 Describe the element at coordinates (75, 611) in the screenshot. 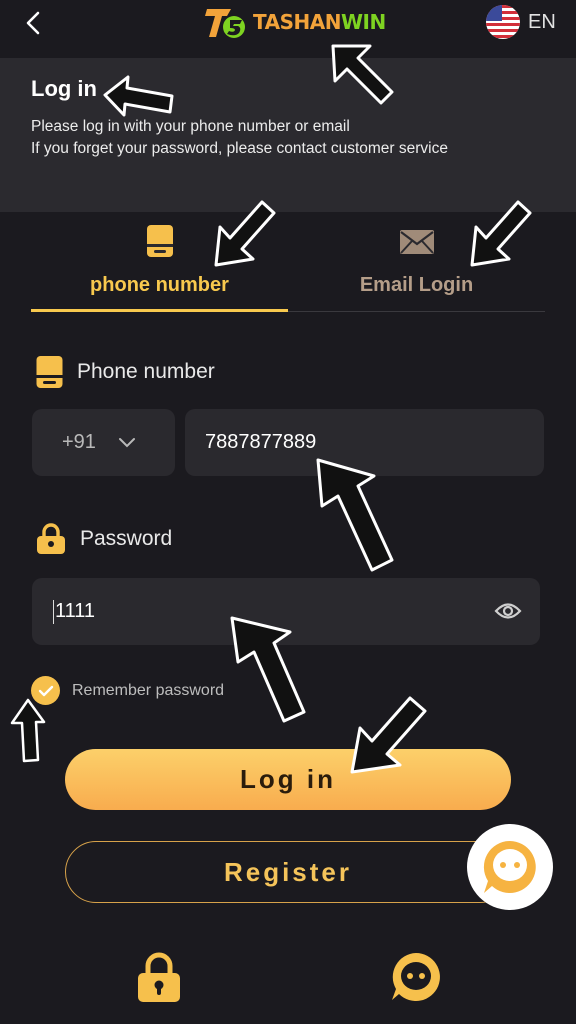

I see `password-value: 1111` at that location.